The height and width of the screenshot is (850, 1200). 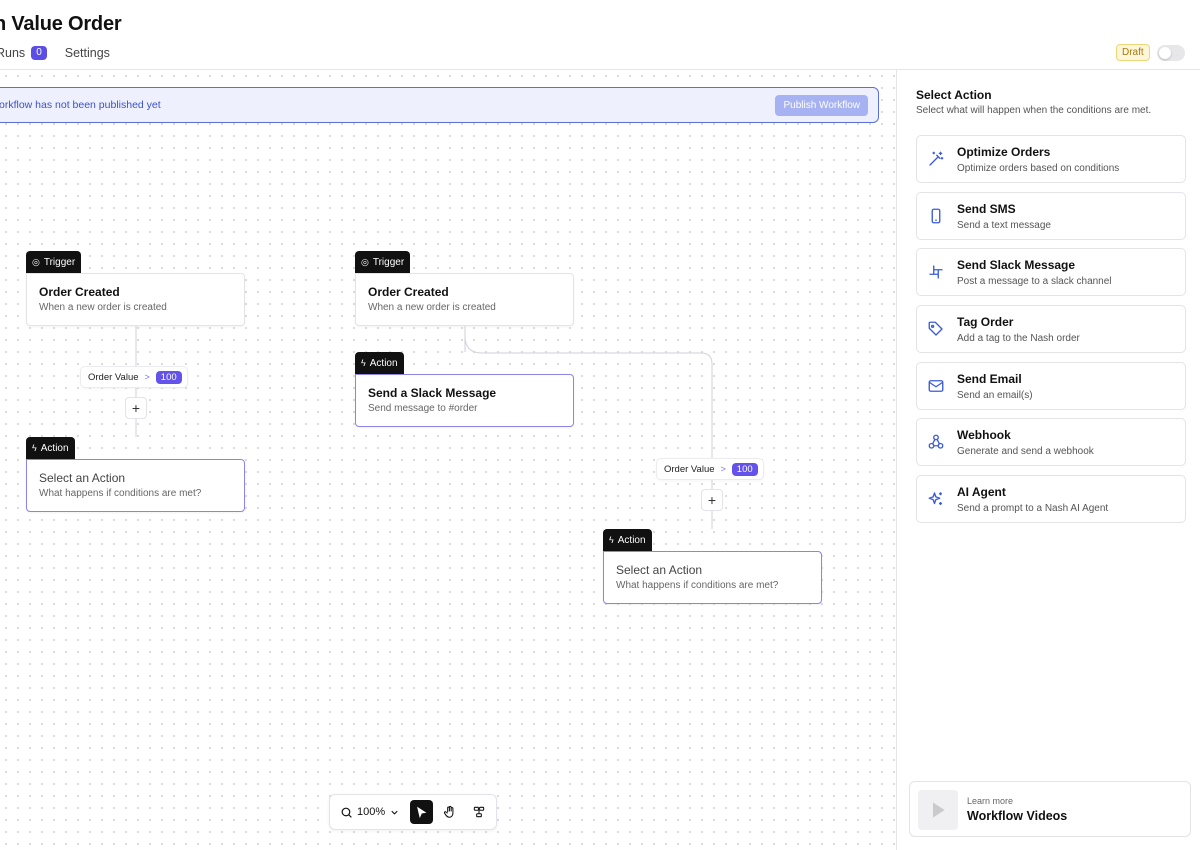 What do you see at coordinates (985, 322) in the screenshot?
I see `action-title: Tag Order` at bounding box center [985, 322].